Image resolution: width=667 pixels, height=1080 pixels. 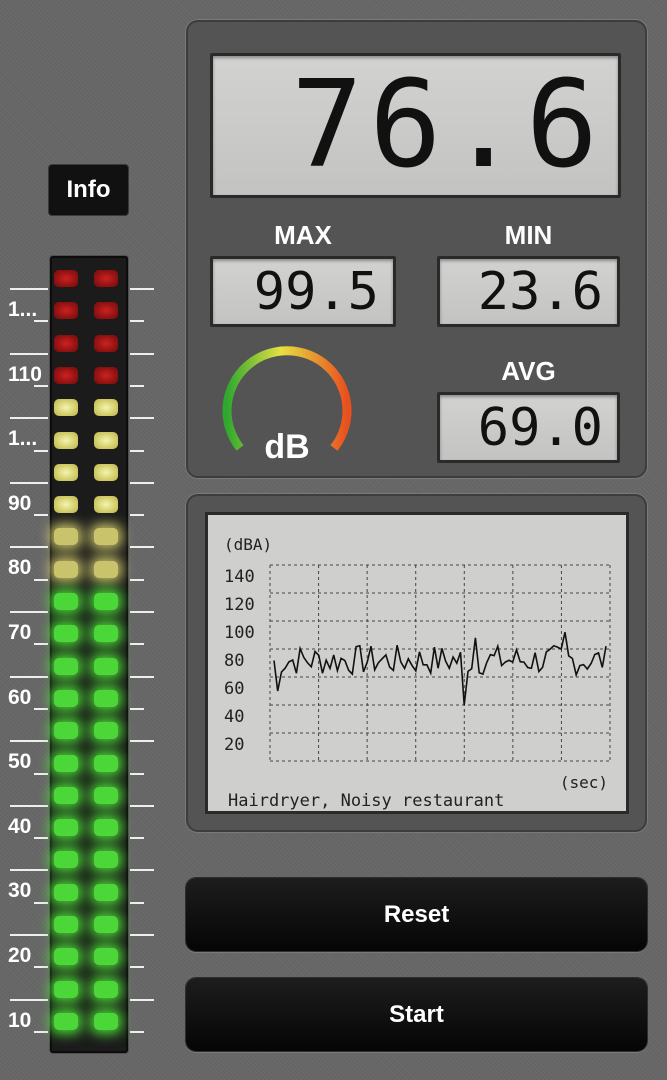 I want to click on signal-trace, so click(x=440, y=669).